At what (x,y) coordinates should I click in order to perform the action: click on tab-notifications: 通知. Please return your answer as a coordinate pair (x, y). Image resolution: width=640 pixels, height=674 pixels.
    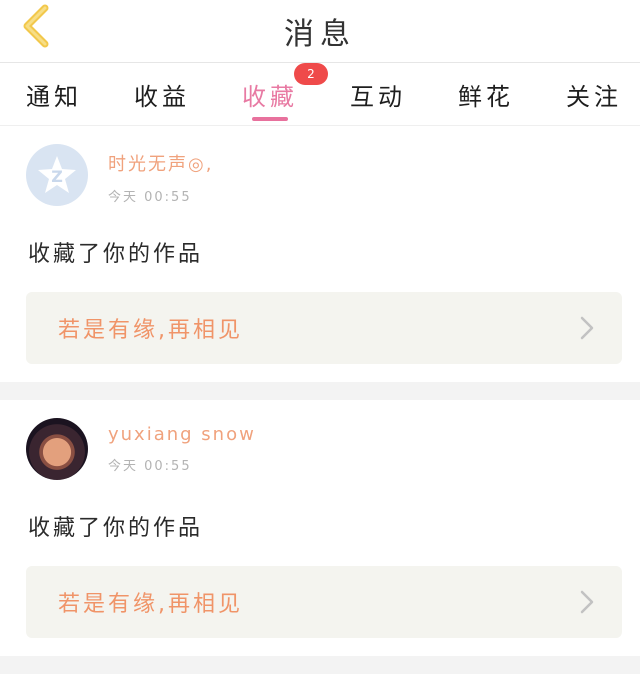
    Looking at the image, I should click on (54, 94).